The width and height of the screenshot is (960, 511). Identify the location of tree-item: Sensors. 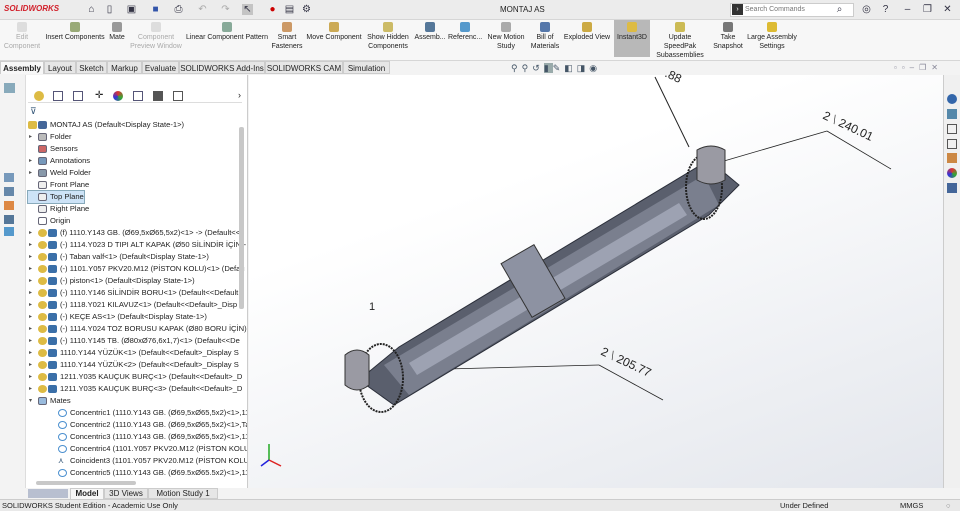
(53, 149).